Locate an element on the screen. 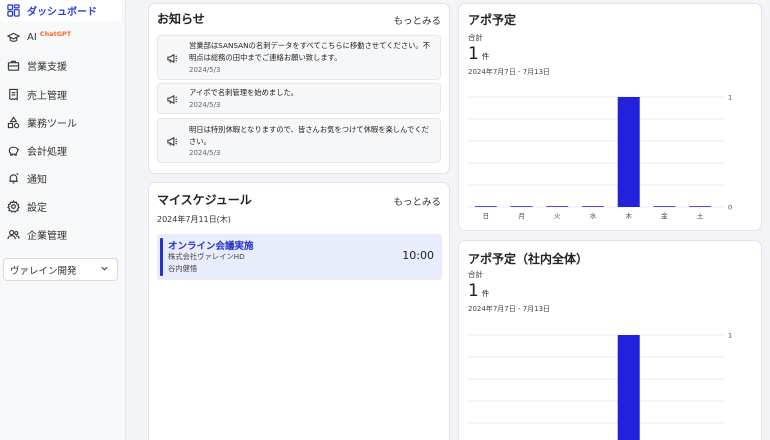 This screenshot has height=440, width=770. gear-icon is located at coordinates (13, 206).